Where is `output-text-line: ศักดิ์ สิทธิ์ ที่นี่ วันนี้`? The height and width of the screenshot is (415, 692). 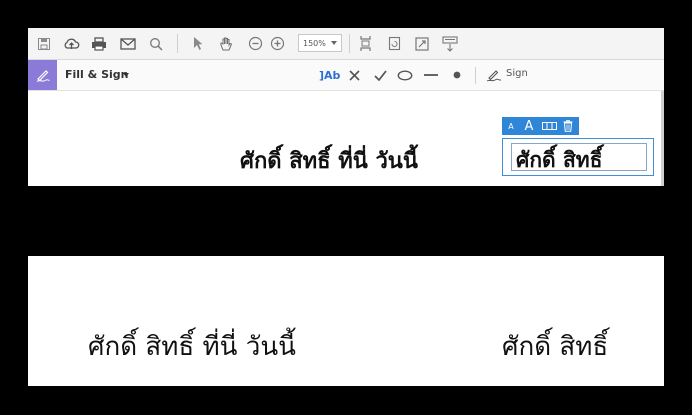
output-text-line: ศักดิ์ สิทธิ์ ที่นี่ วันนี้ is located at coordinates (192, 347).